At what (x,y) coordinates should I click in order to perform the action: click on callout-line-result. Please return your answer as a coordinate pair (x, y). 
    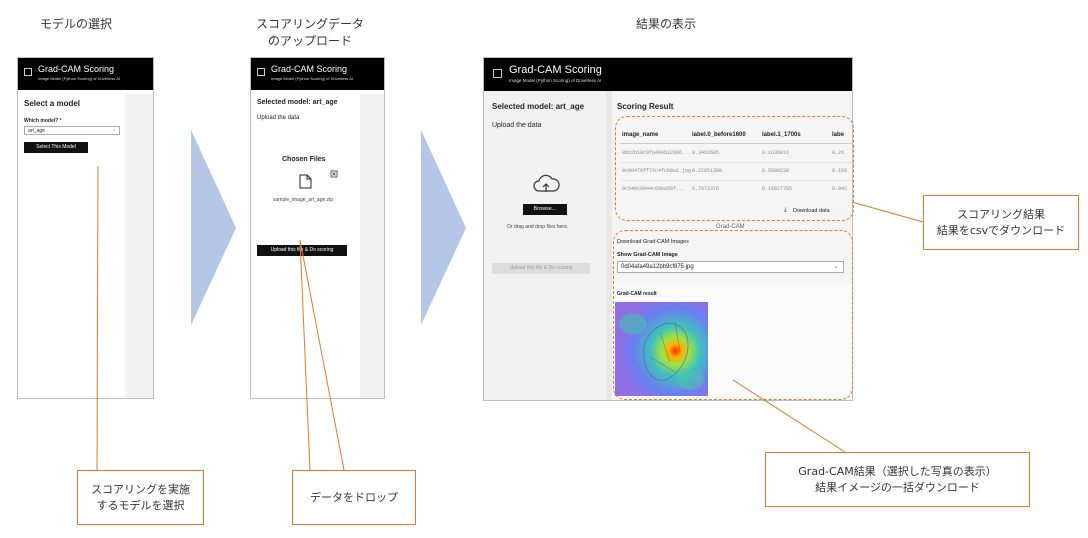
    Looking at the image, I should click on (887, 212).